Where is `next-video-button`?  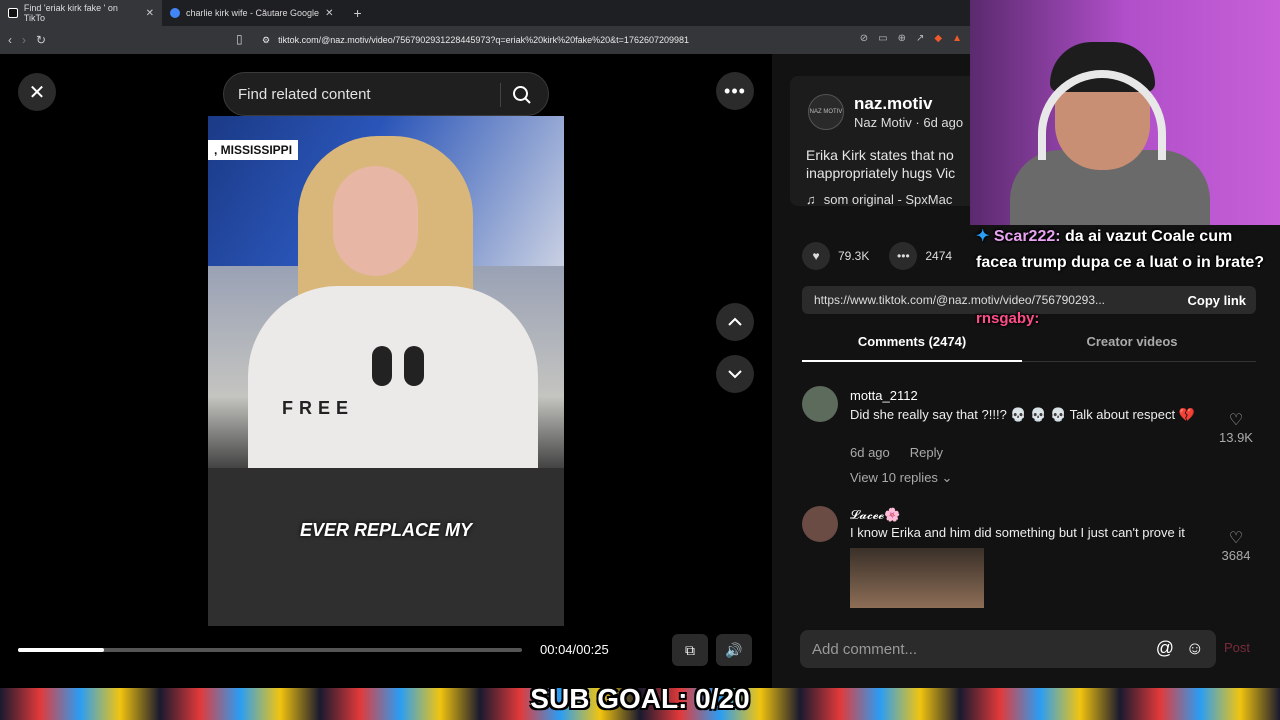 next-video-button is located at coordinates (735, 374).